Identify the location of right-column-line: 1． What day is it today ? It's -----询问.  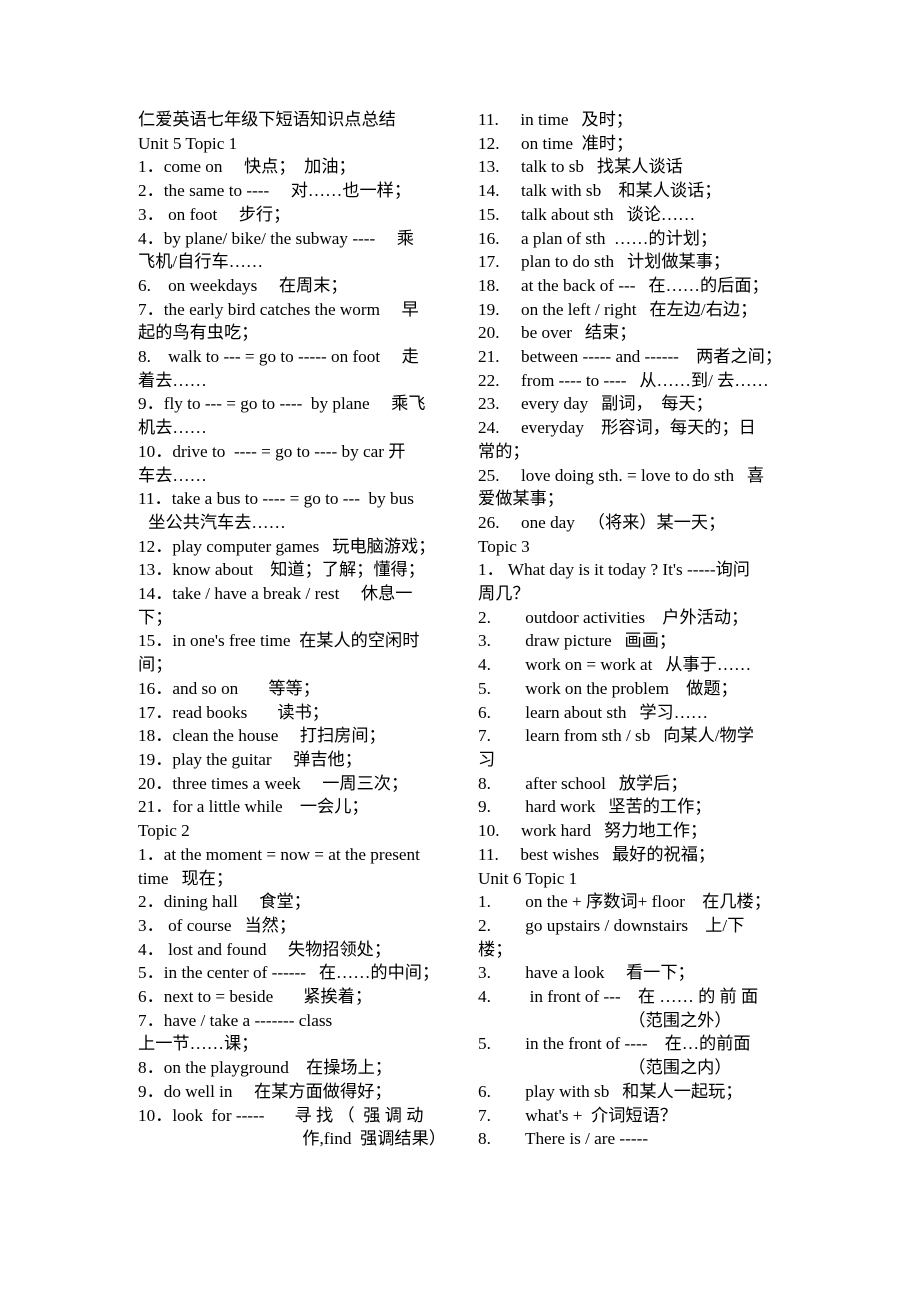
(614, 570).